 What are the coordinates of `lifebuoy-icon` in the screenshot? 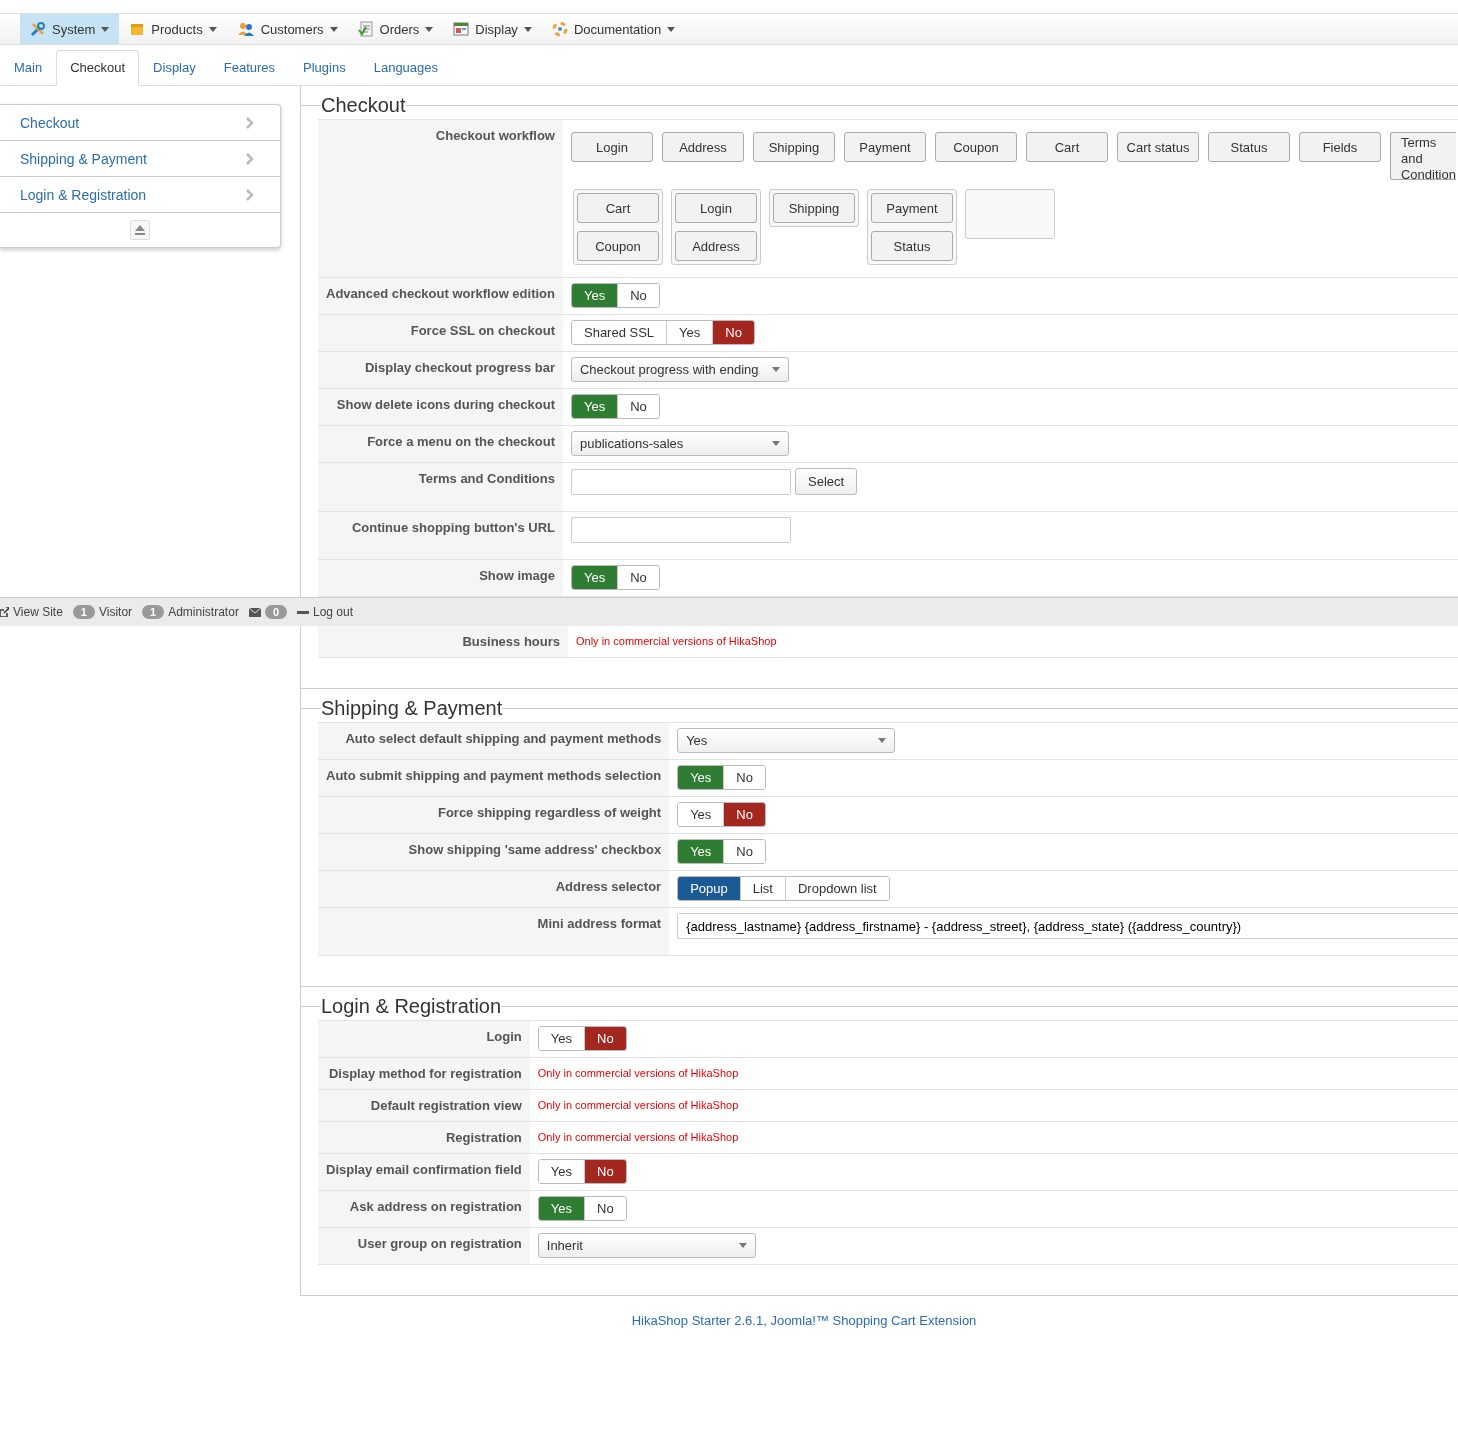 It's located at (559, 29).